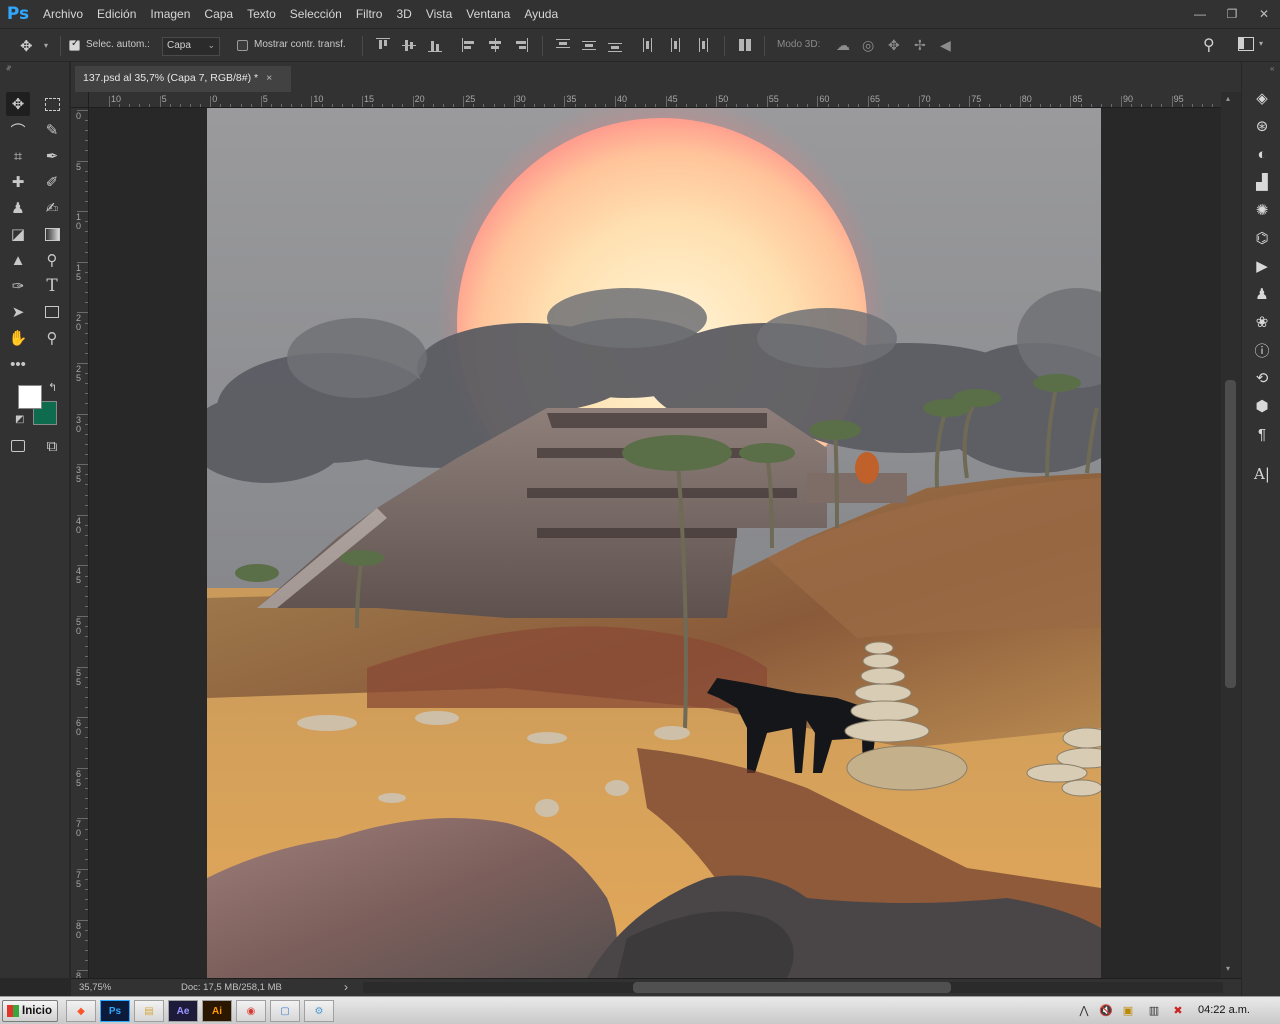 The height and width of the screenshot is (1024, 1280). Describe the element at coordinates (1262, 154) in the screenshot. I see `adjustments-icon: ◐` at that location.